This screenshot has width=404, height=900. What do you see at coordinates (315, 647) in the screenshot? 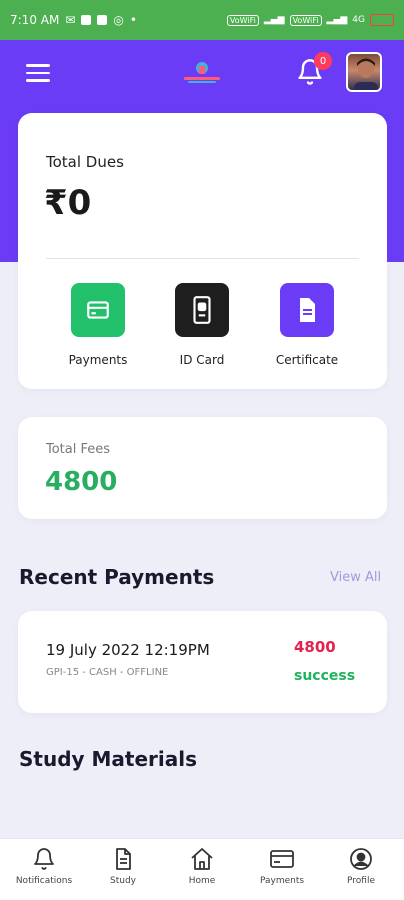
I see `payment-amount: 4800` at bounding box center [315, 647].